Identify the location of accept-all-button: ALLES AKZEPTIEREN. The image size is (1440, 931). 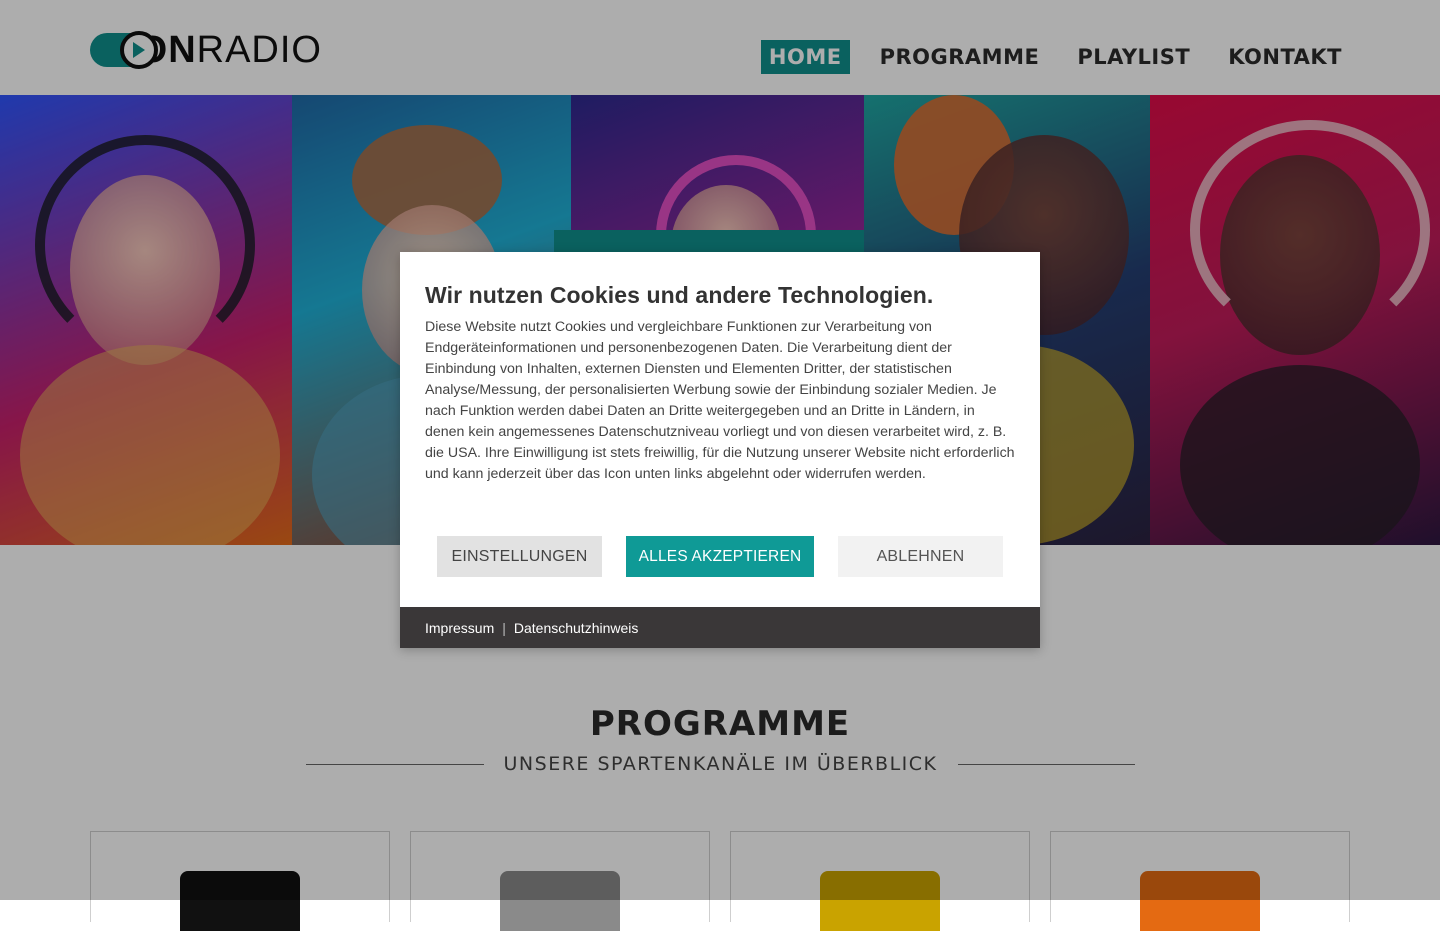
(720, 556).